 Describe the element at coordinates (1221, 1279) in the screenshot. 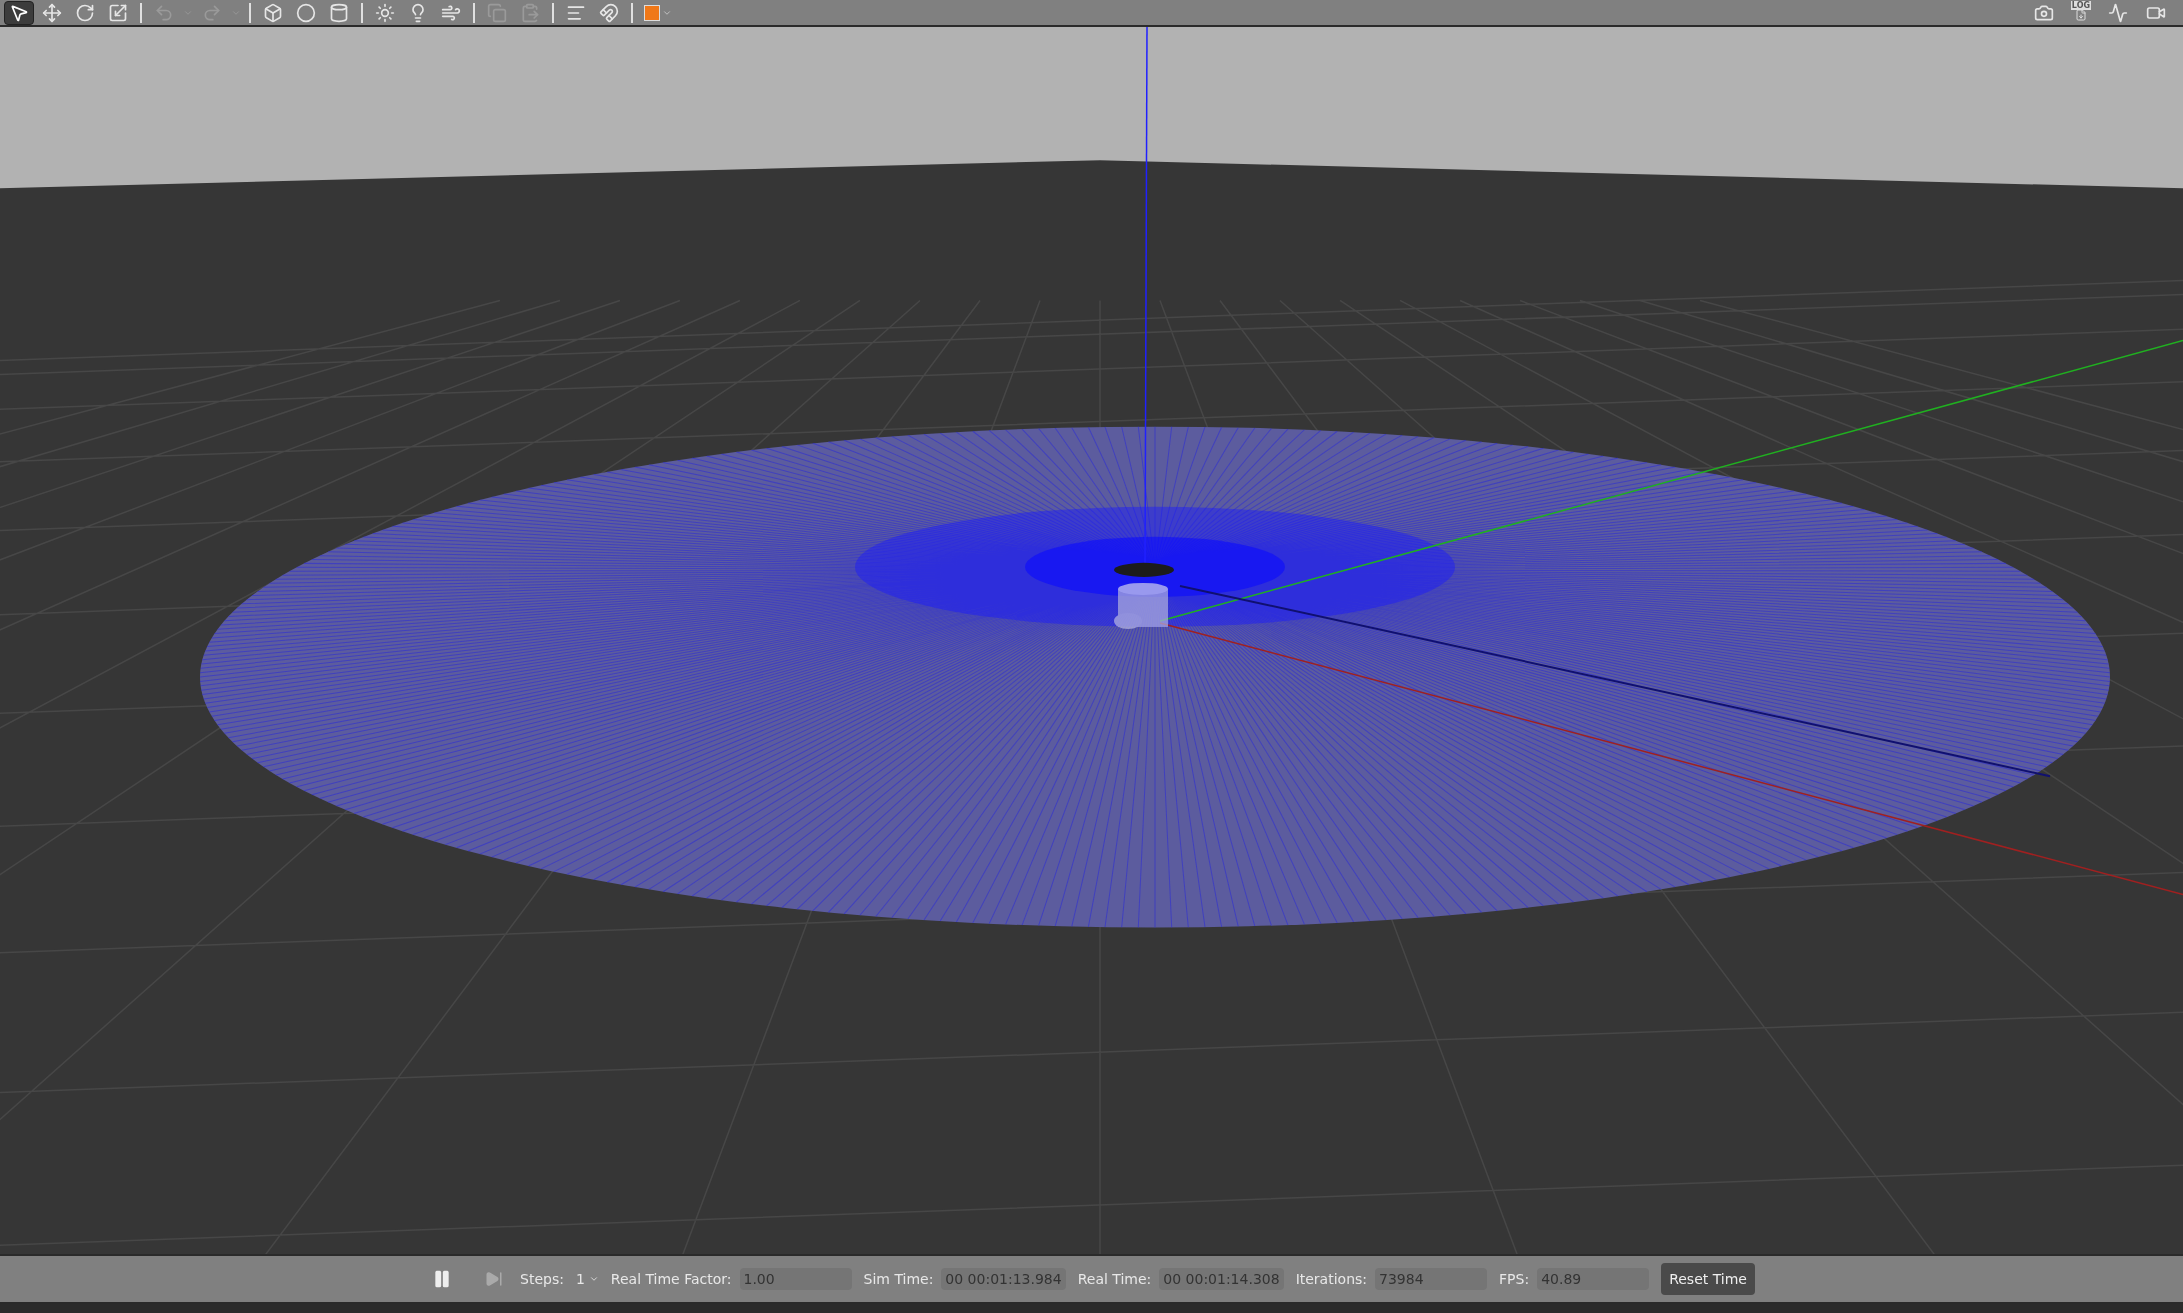

I see `readout-field: 00 00:01:14.308` at that location.